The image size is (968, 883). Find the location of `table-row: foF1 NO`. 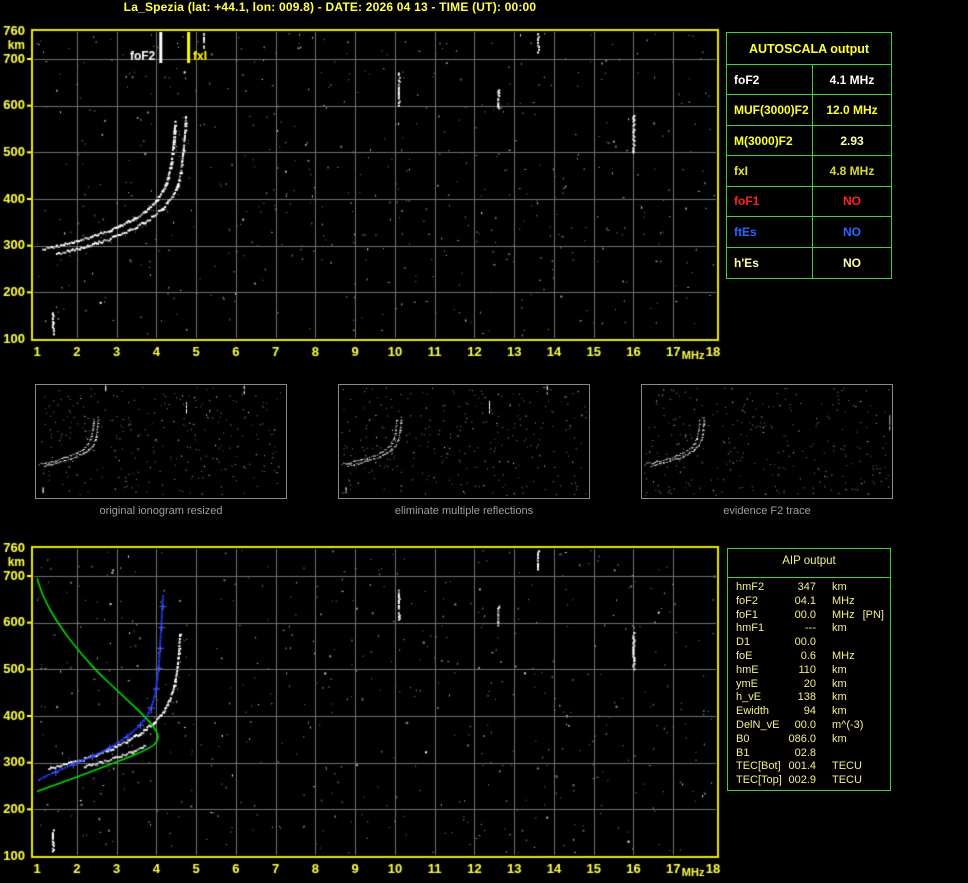

table-row: foF1 NO is located at coordinates (809, 202).